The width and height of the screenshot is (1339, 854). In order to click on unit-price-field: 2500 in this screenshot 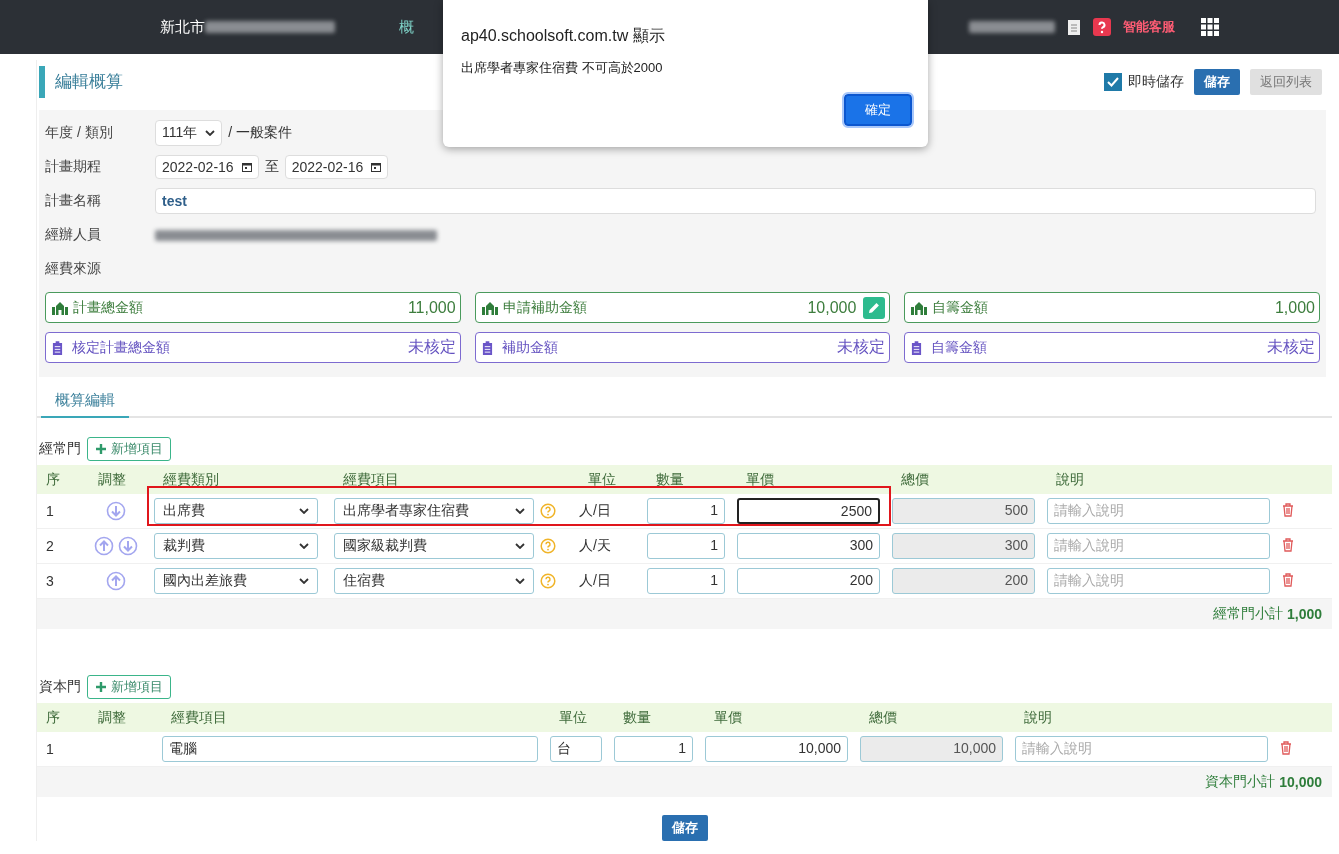, I will do `click(808, 511)`.